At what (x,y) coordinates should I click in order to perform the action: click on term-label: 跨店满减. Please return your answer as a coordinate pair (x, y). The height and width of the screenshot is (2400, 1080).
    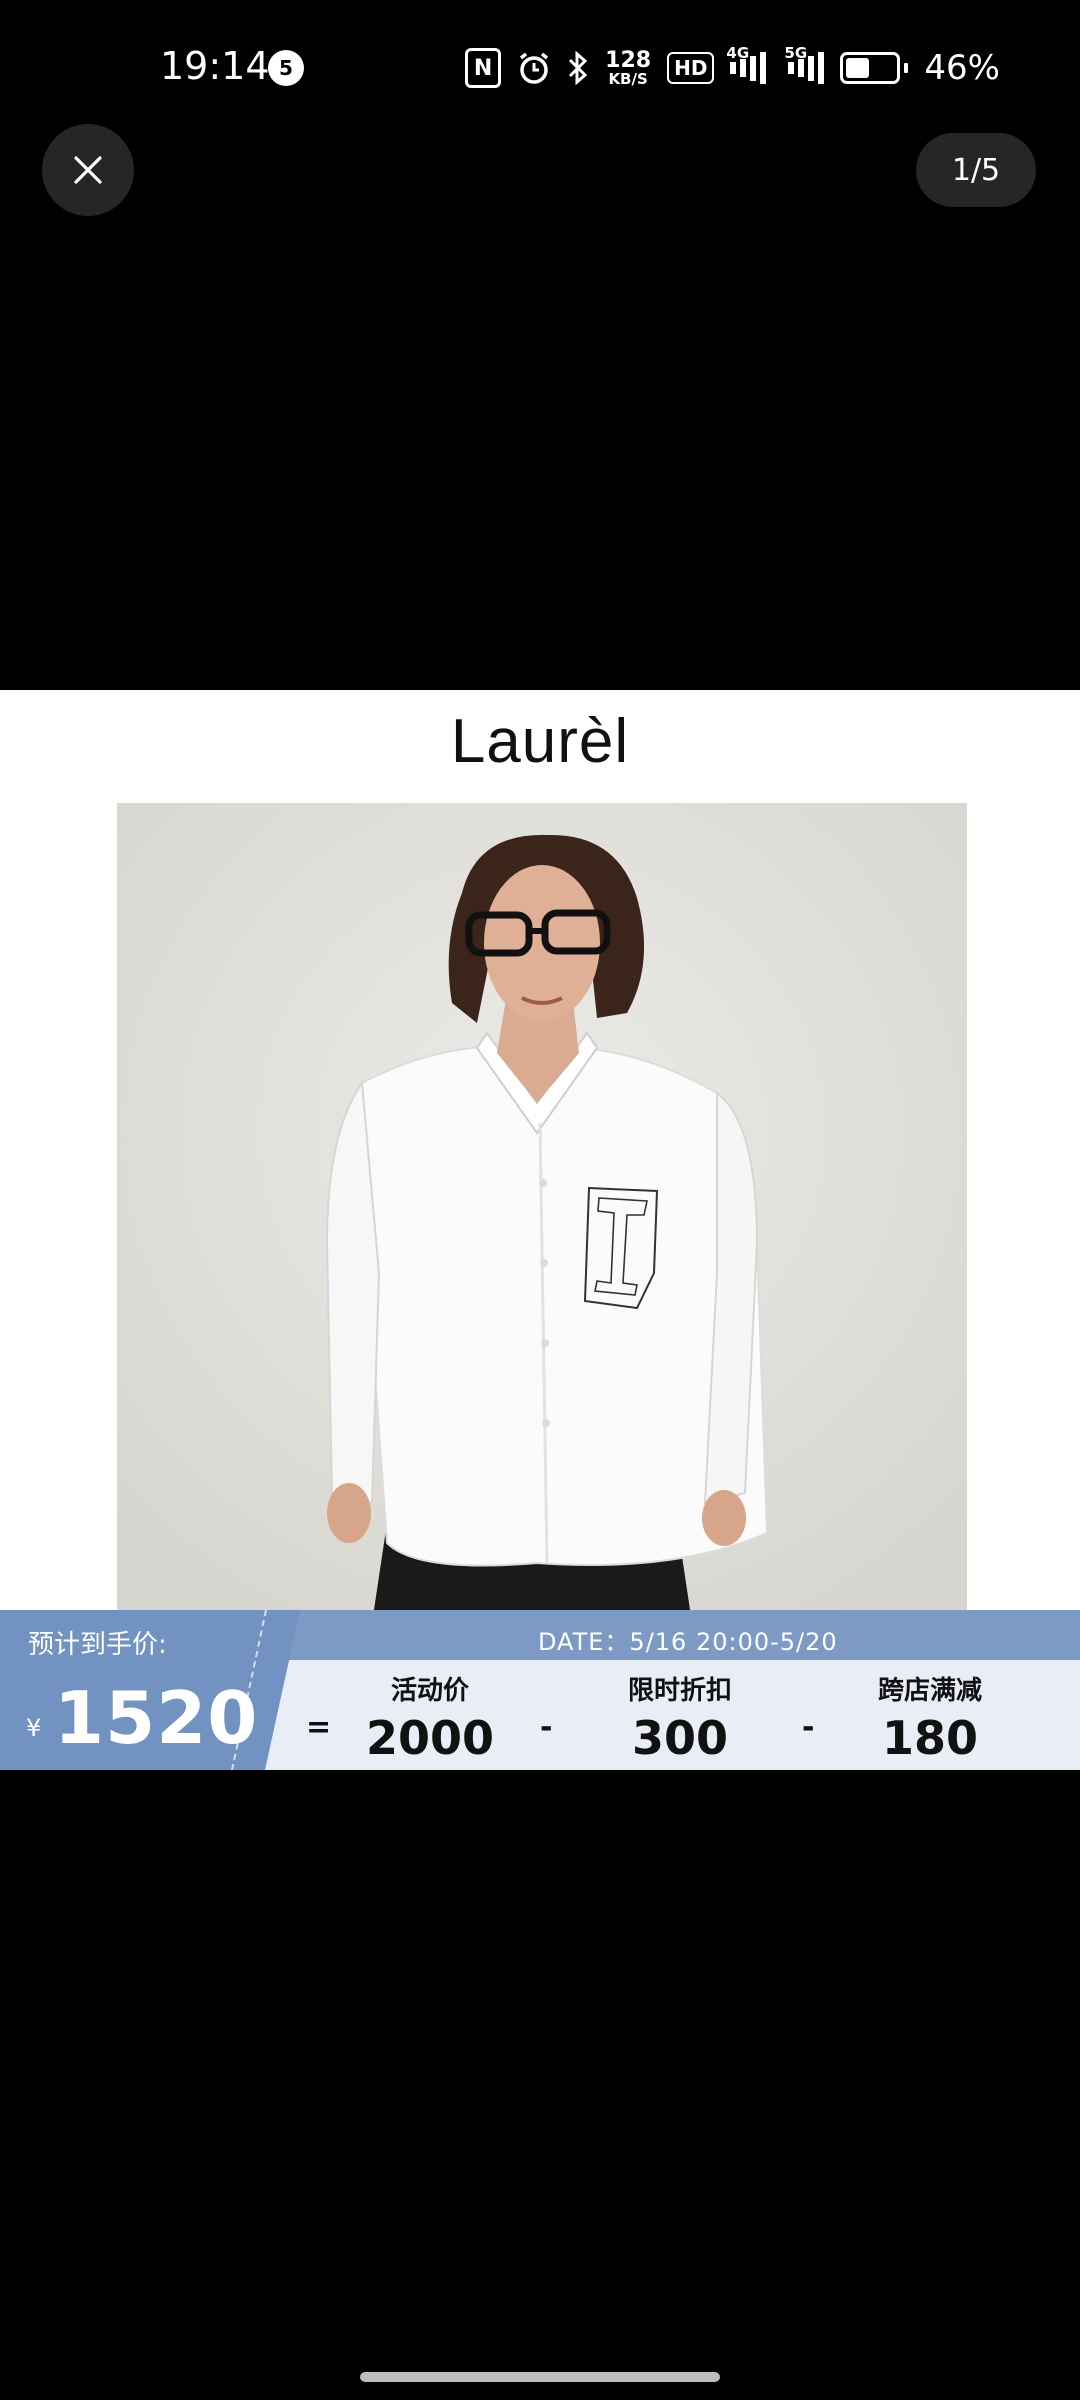
    Looking at the image, I should click on (929, 1691).